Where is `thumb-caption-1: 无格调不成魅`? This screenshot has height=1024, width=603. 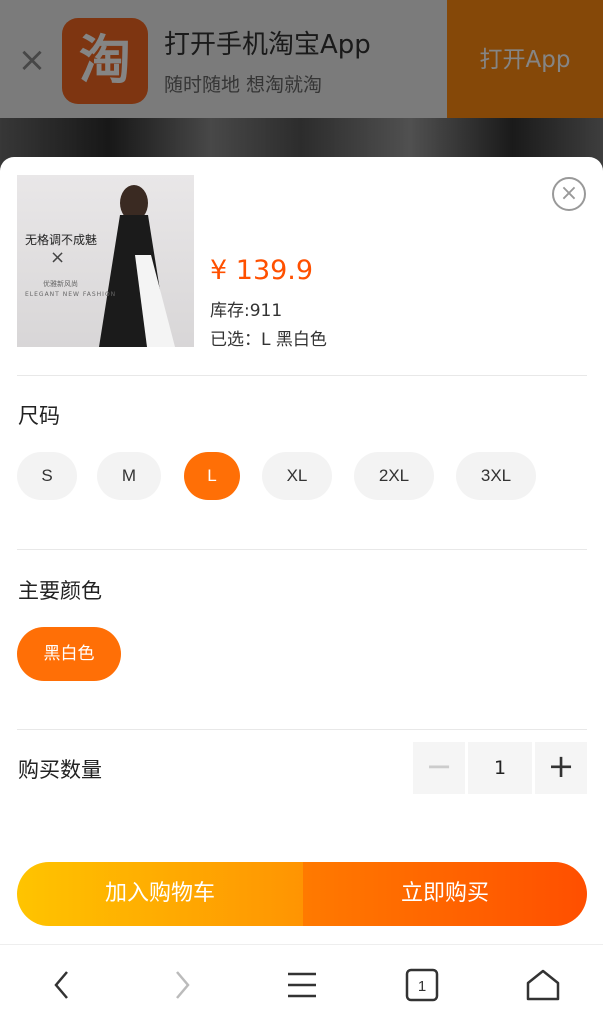
thumb-caption-1: 无格调不成魅 is located at coordinates (61, 240).